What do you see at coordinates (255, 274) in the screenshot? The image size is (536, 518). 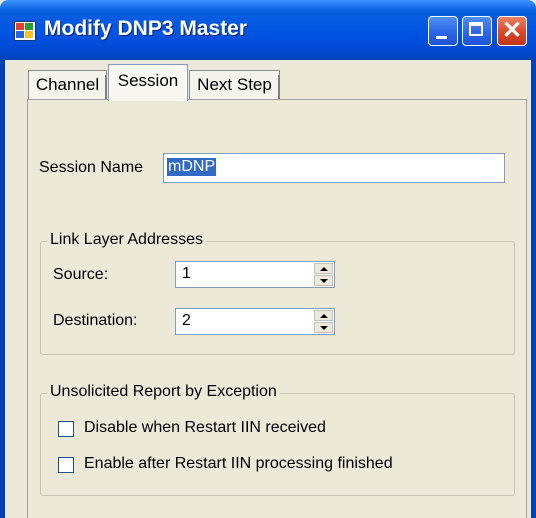 I see `source-stepper: 1` at bounding box center [255, 274].